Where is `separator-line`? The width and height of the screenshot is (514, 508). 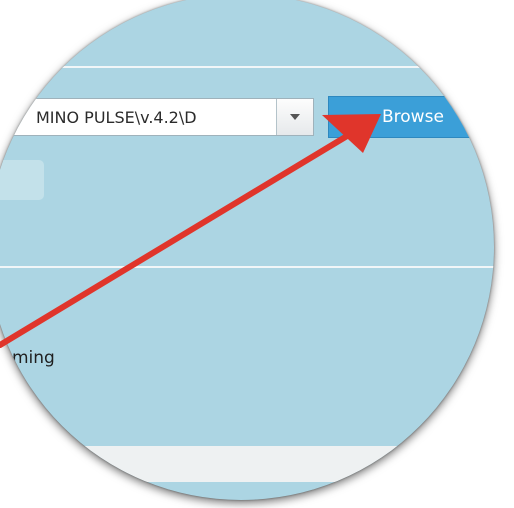
separator-line is located at coordinates (247, 67).